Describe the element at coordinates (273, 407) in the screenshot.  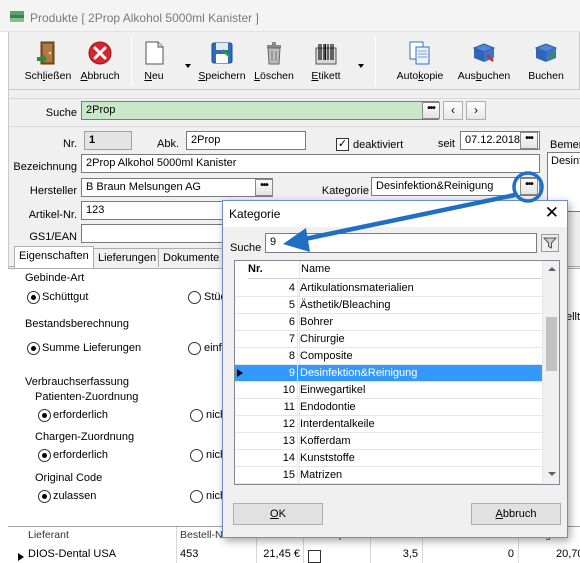
I see `list-item-nr: 11` at that location.